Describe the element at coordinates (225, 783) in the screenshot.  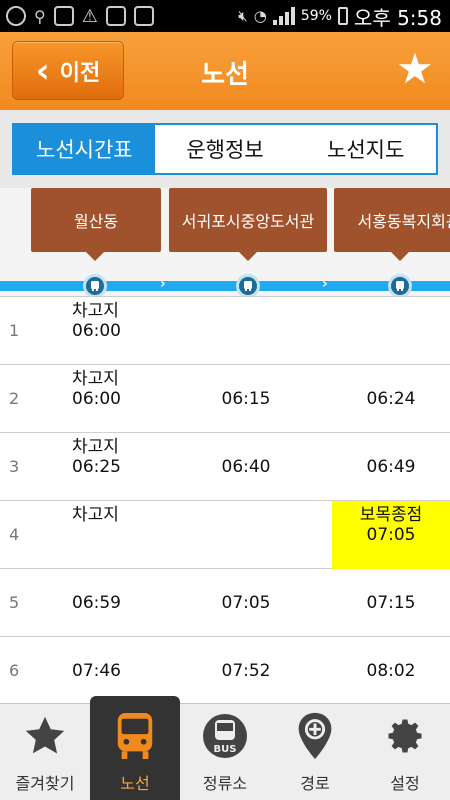
I see `nav-label: 정류소` at that location.